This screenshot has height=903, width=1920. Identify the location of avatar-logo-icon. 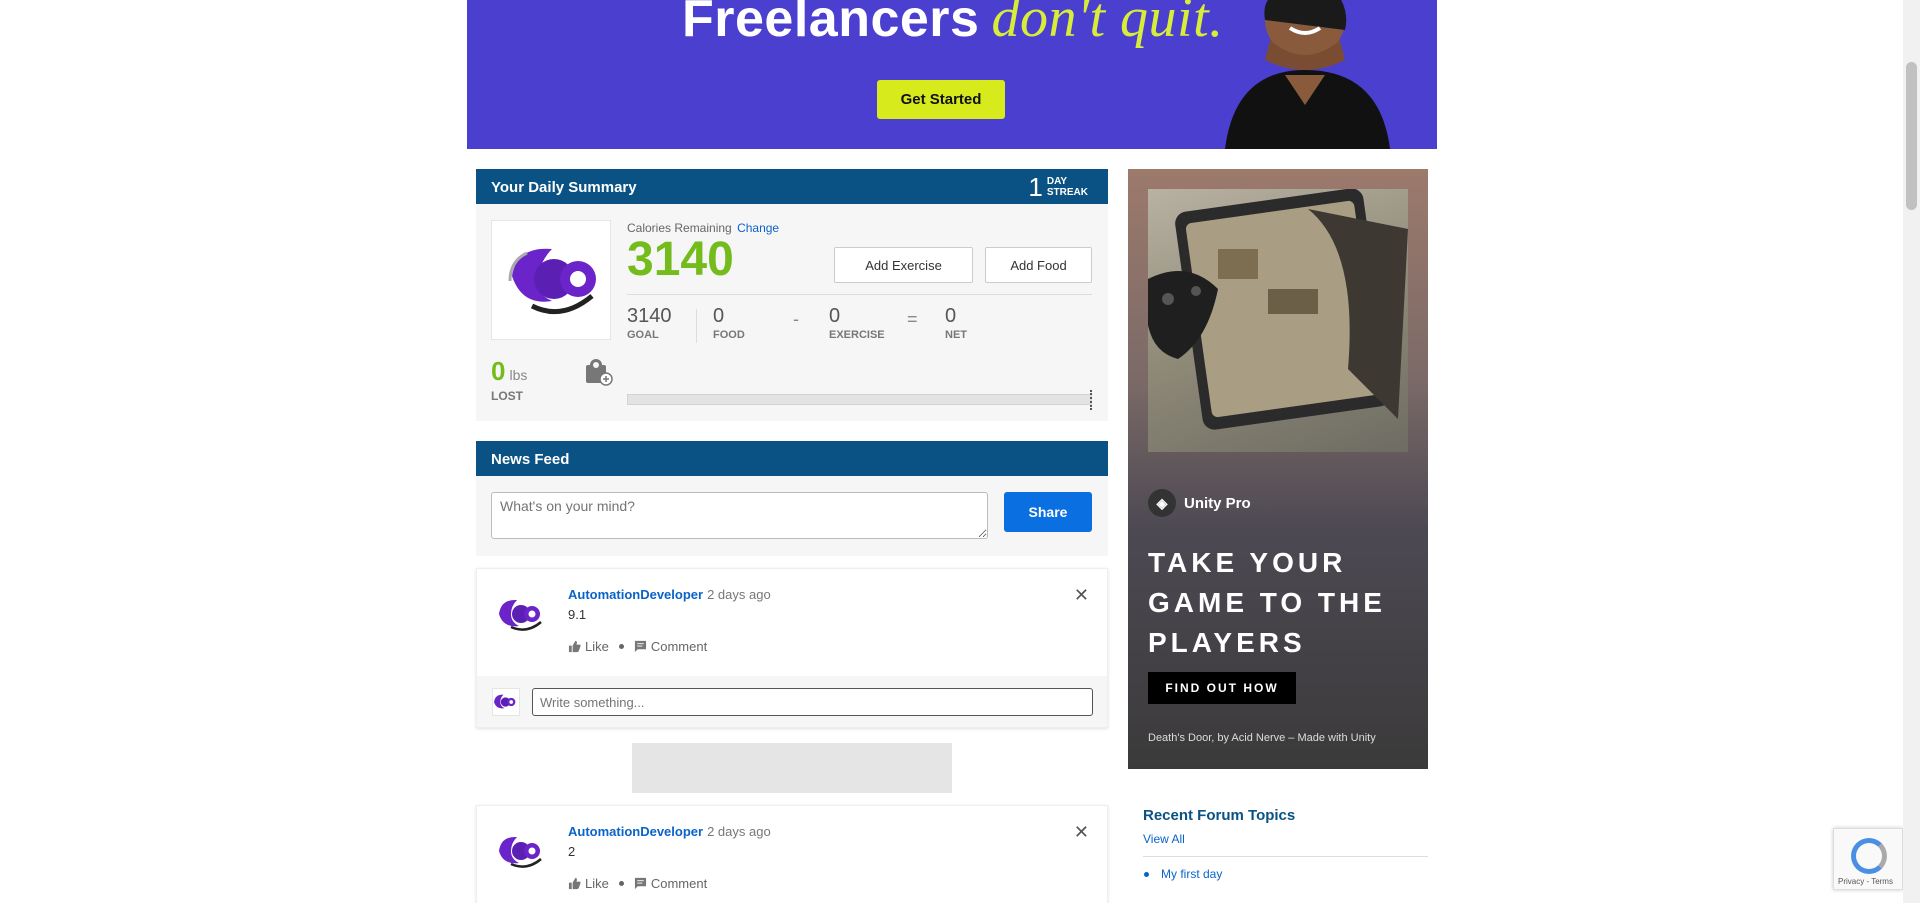
(552, 281).